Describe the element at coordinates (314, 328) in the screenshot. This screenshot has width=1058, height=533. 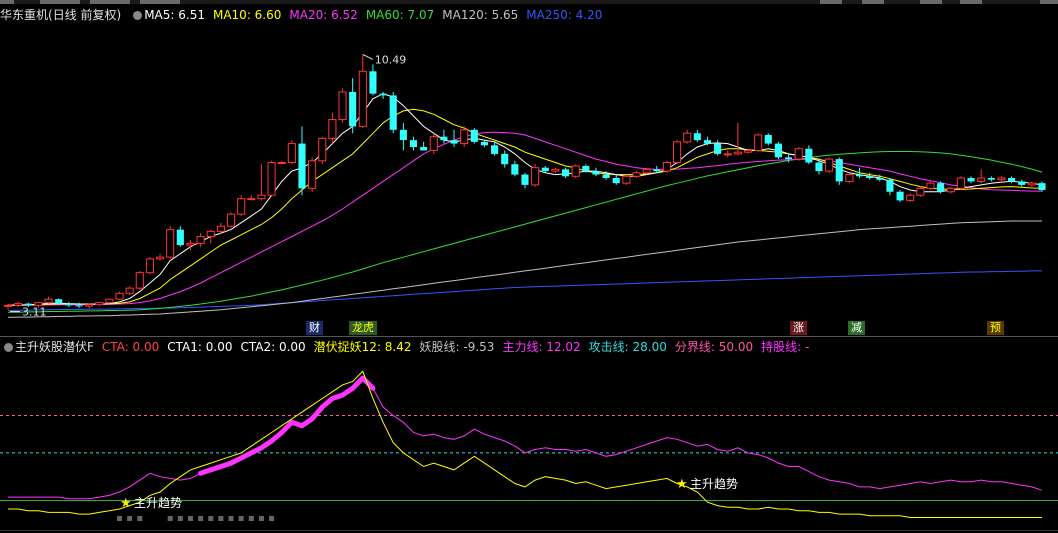
I see `event-marker: 财` at that location.